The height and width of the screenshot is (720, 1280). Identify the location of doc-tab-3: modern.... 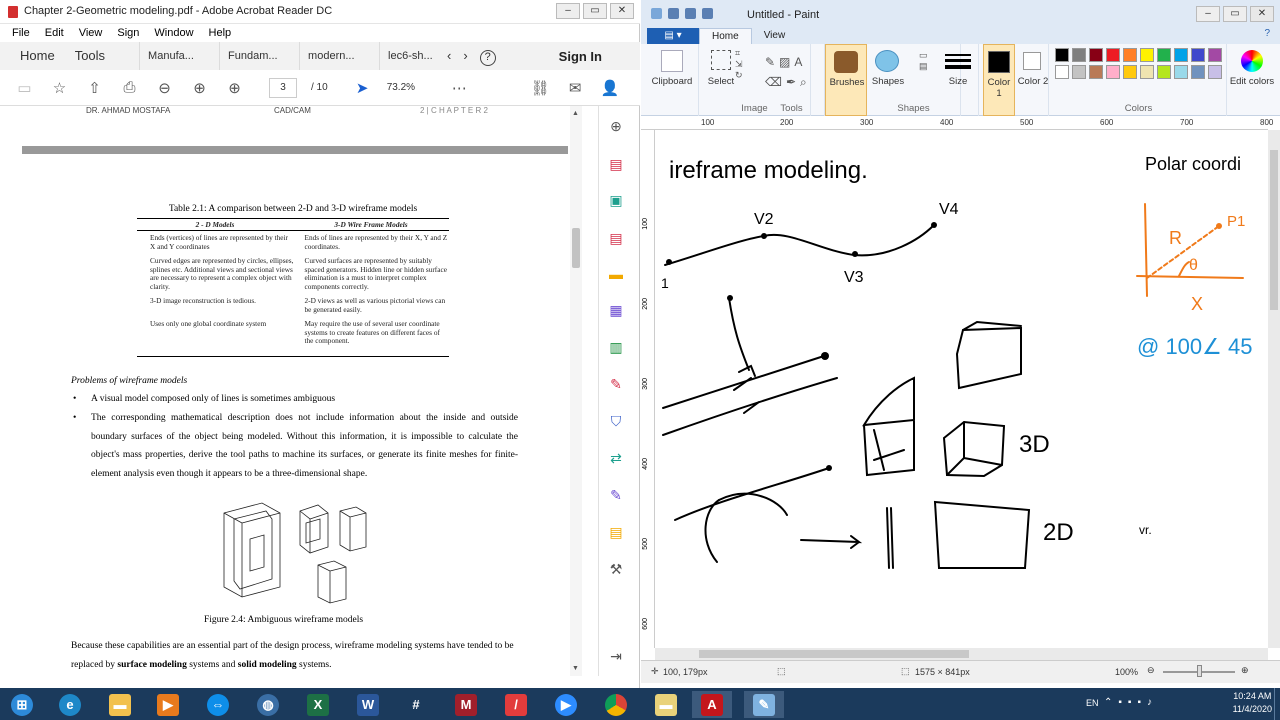
(339, 56).